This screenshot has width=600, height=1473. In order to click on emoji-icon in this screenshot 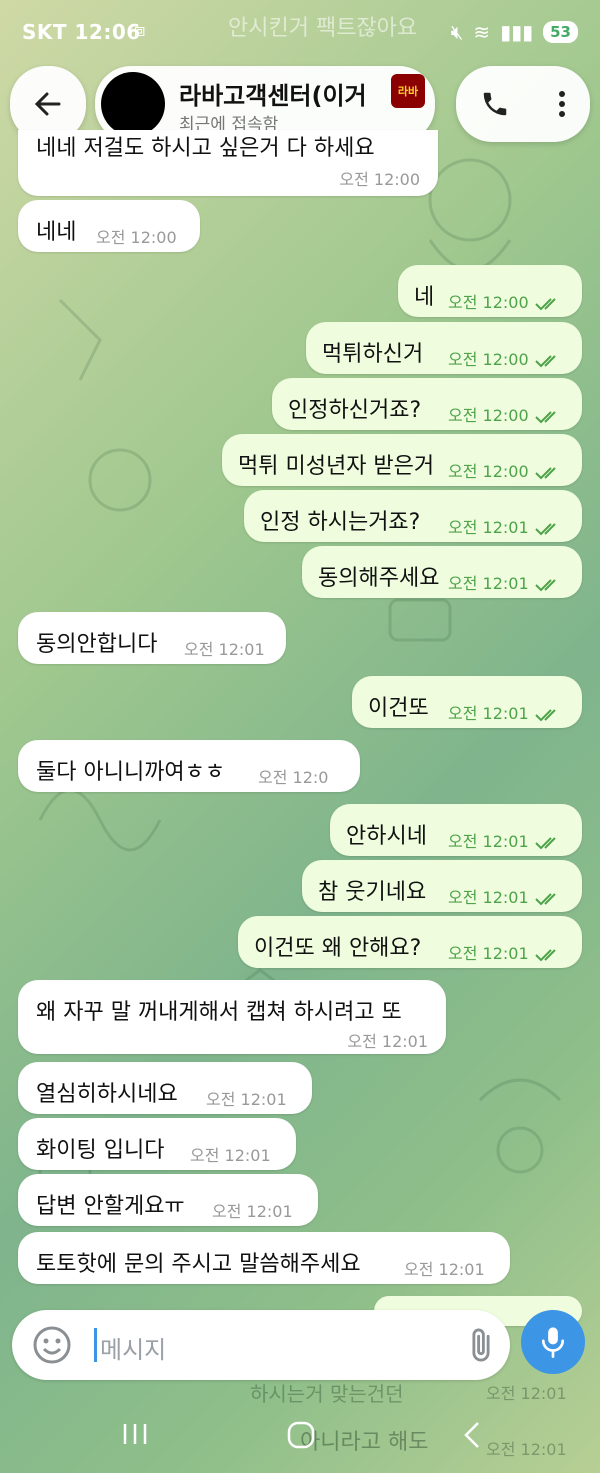, I will do `click(52, 1345)`.